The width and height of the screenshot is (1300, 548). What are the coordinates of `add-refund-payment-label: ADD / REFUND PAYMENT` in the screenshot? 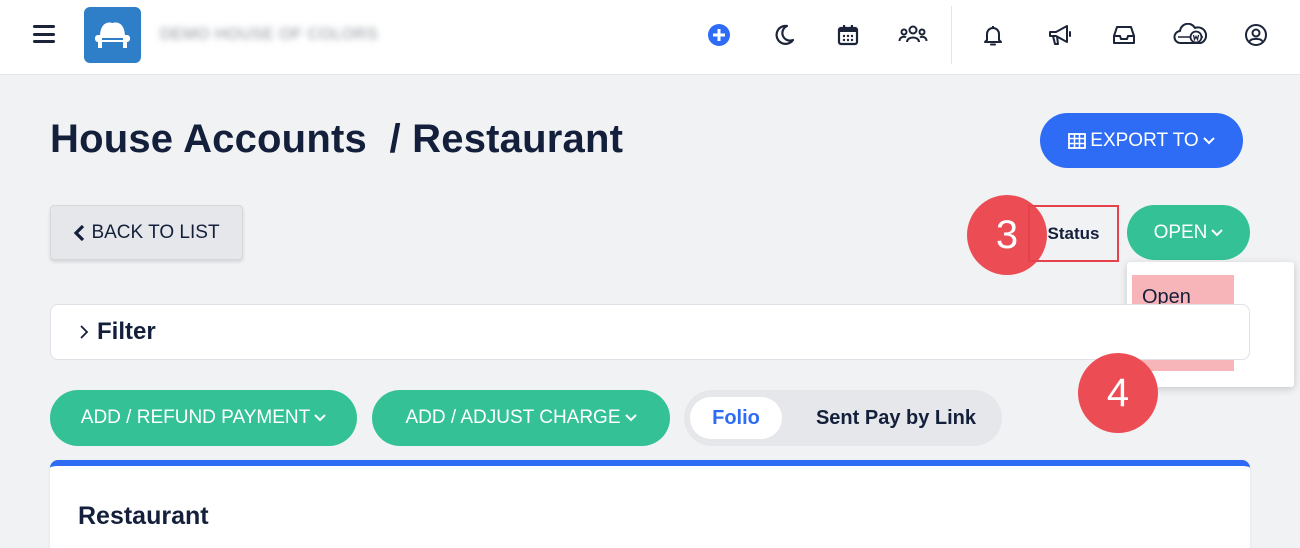 It's located at (195, 417).